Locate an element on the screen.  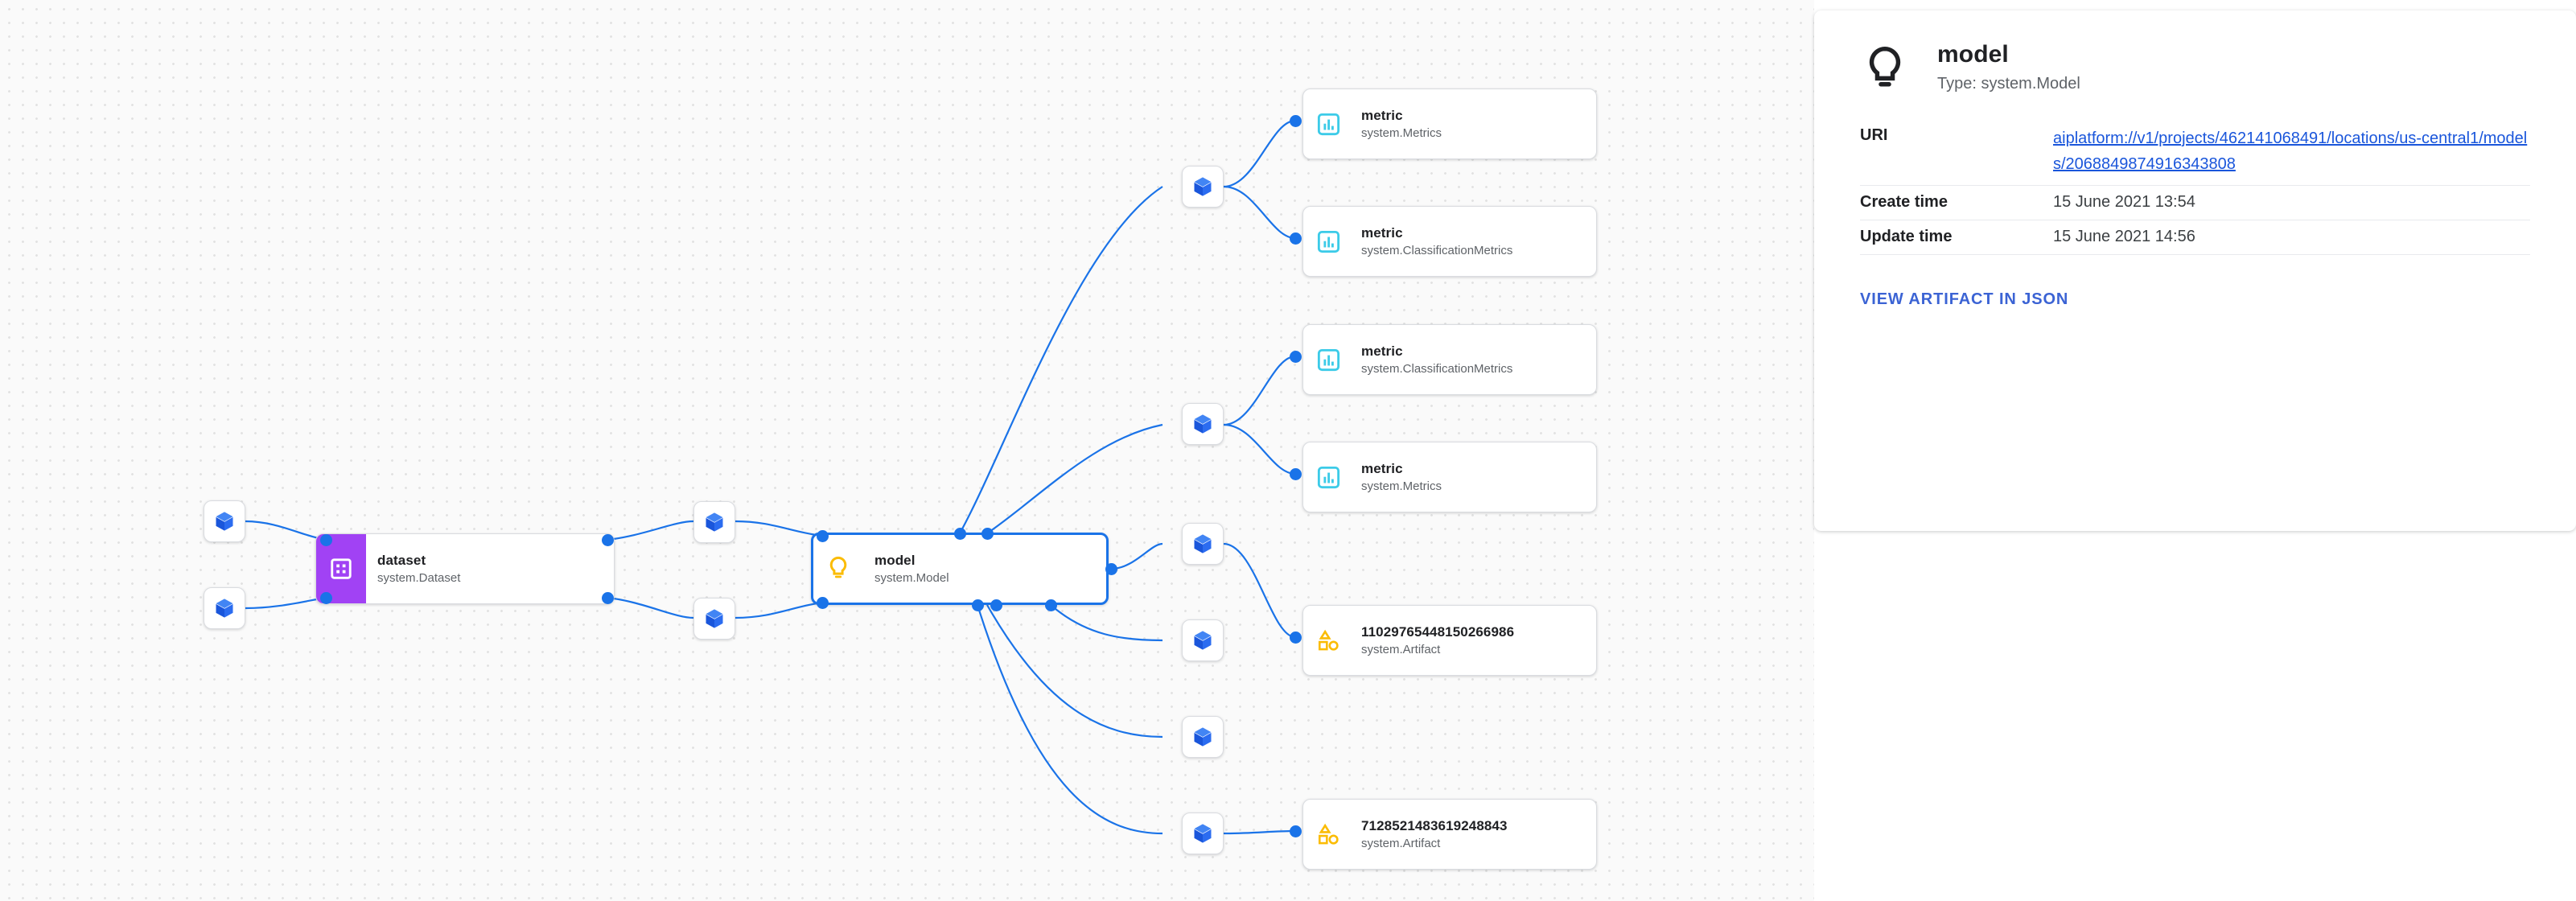
dataset-node-text: dataset system.Dataset is located at coordinates (413, 569).